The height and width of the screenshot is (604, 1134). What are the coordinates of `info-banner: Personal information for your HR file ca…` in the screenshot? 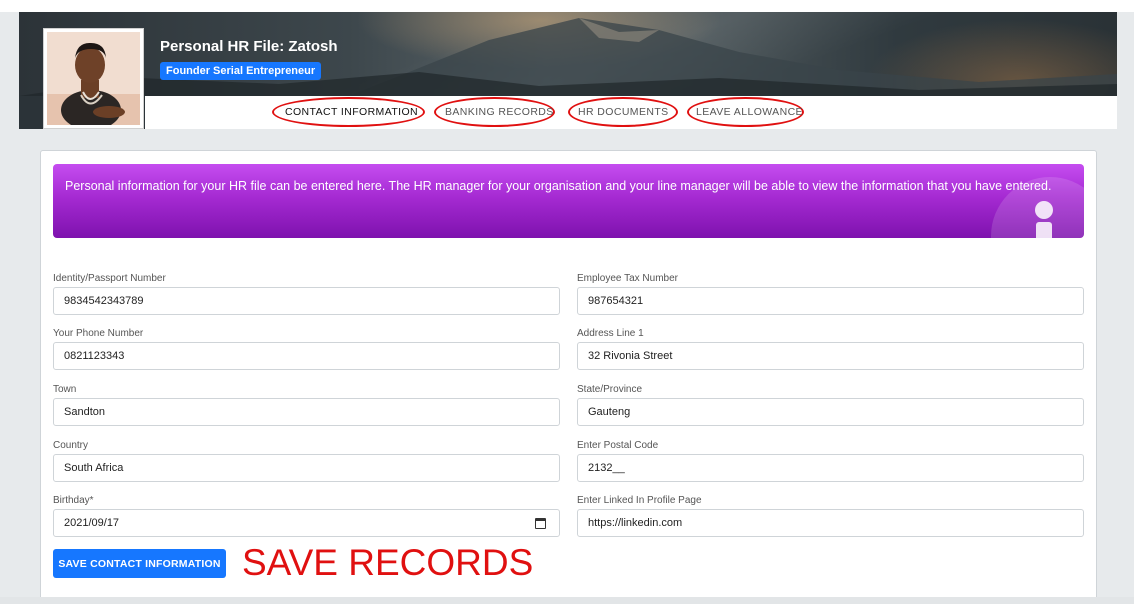 It's located at (568, 201).